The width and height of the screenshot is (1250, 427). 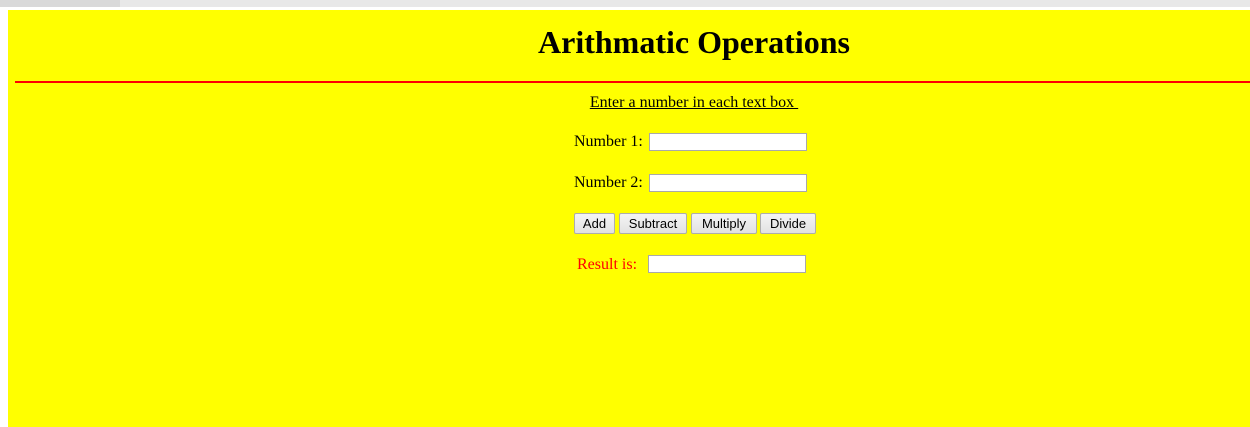 I want to click on horizontal-rule, so click(x=632, y=82).